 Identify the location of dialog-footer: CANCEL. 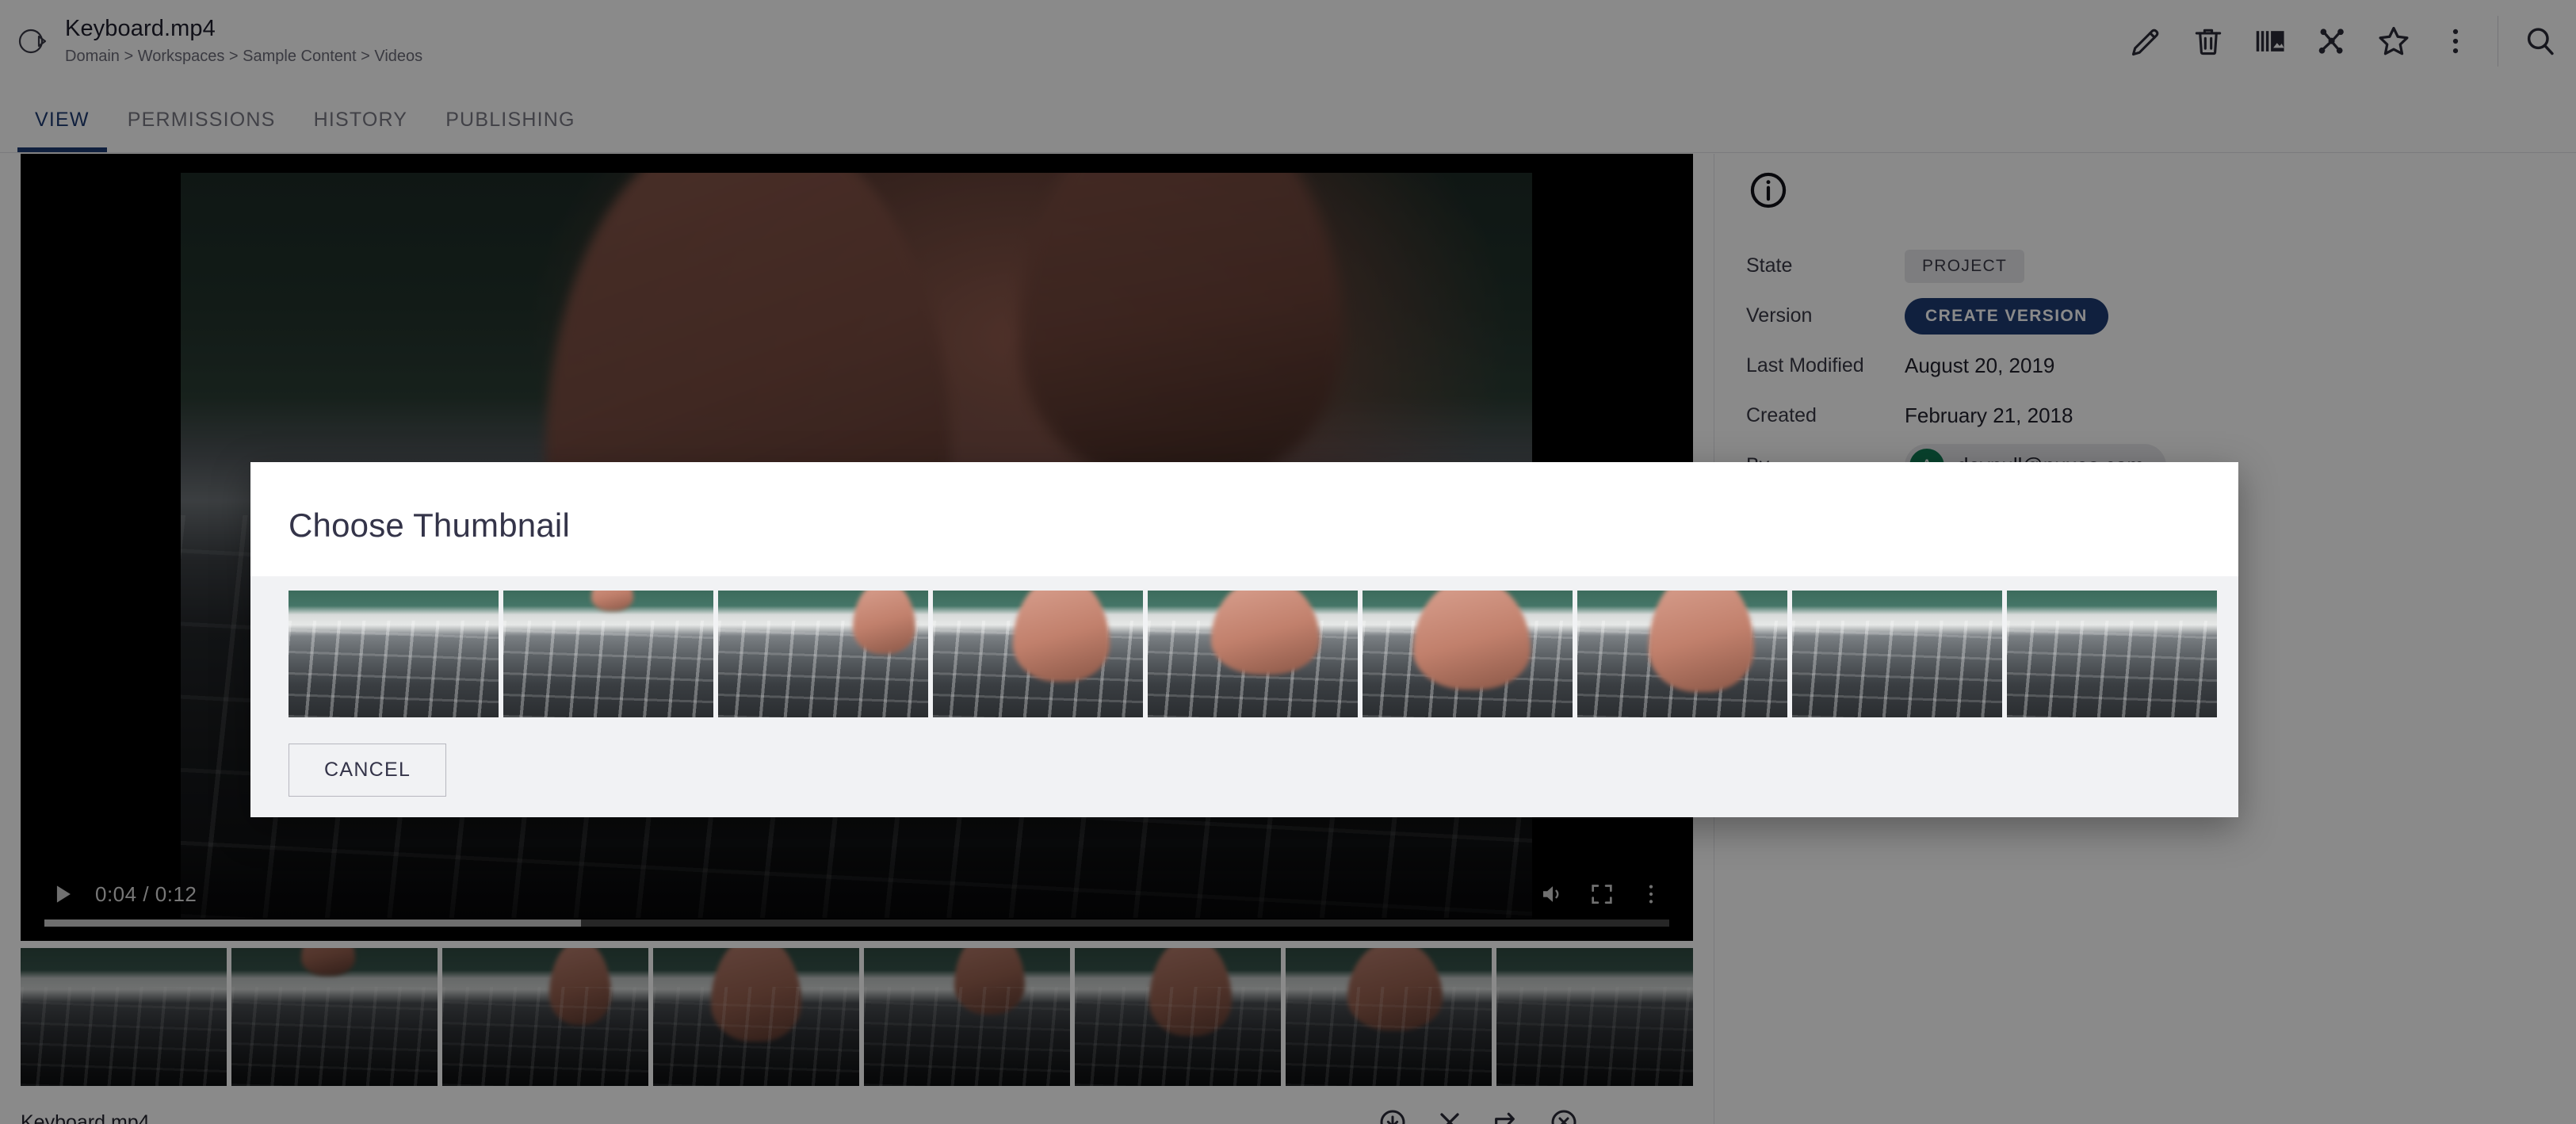
(1244, 770).